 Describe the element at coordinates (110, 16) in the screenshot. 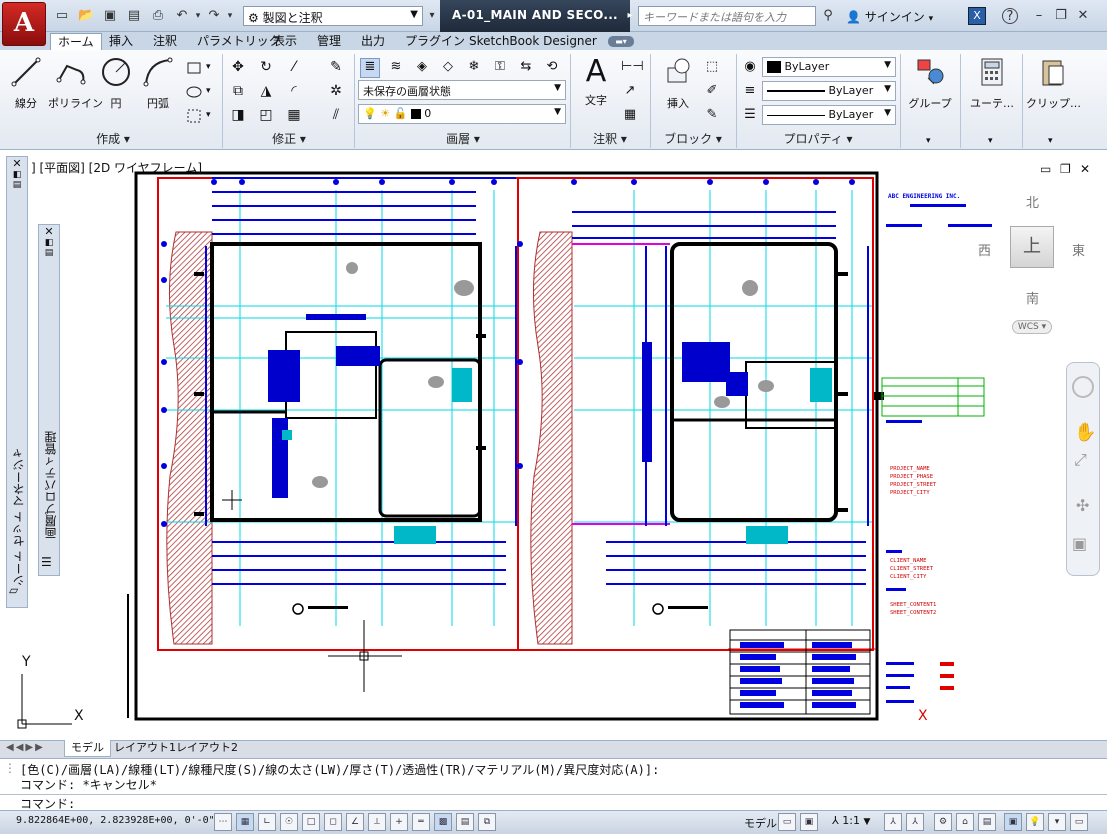

I see `save-icon: ▣` at that location.